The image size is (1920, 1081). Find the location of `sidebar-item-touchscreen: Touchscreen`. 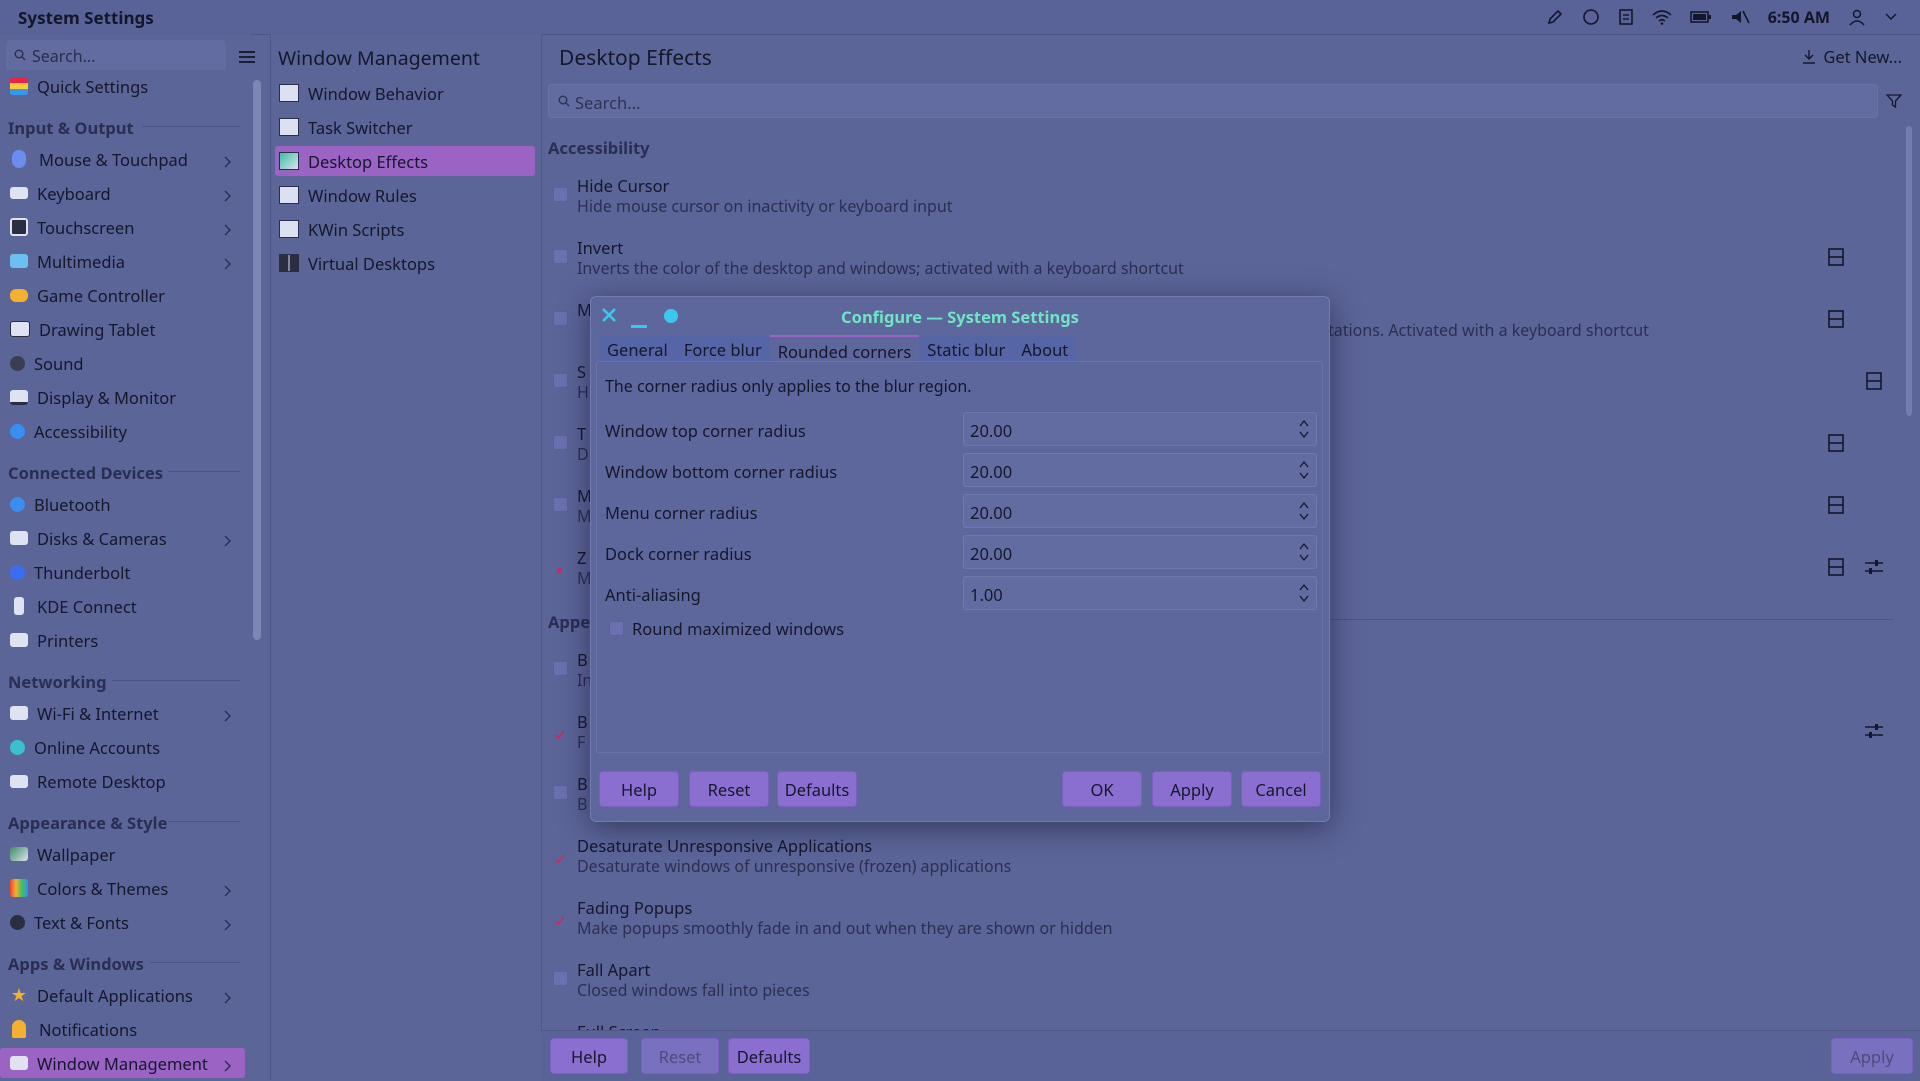

sidebar-item-touchscreen: Touchscreen is located at coordinates (122, 227).